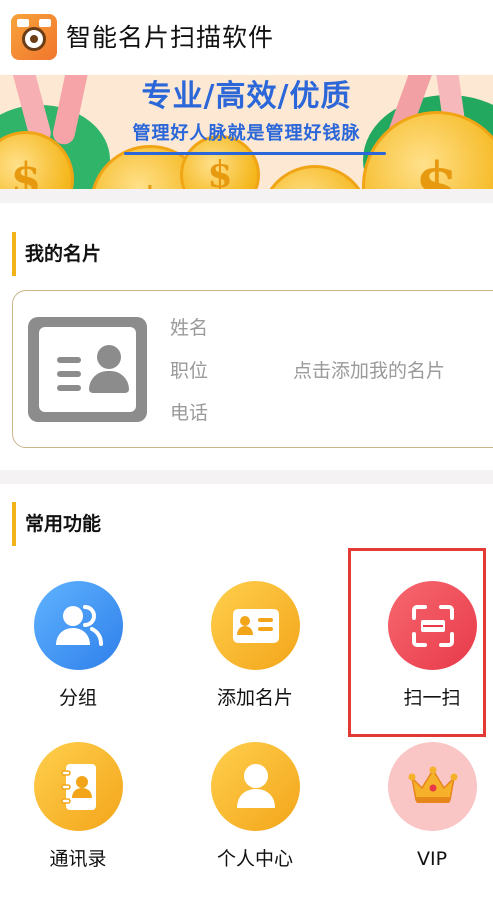  I want to click on feature-profile-label: 个人中心, so click(254, 859).